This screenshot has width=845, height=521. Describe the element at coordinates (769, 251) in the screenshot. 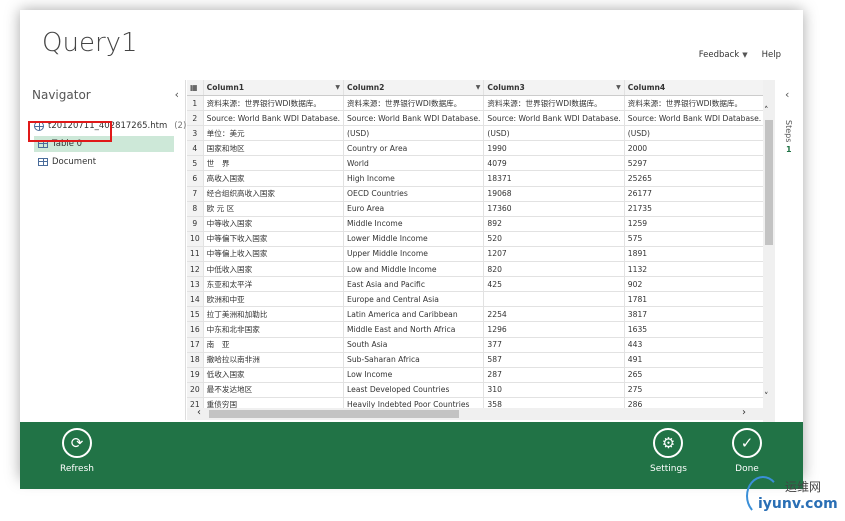

I see `vertical-scrollbar: ˄ ˅` at that location.